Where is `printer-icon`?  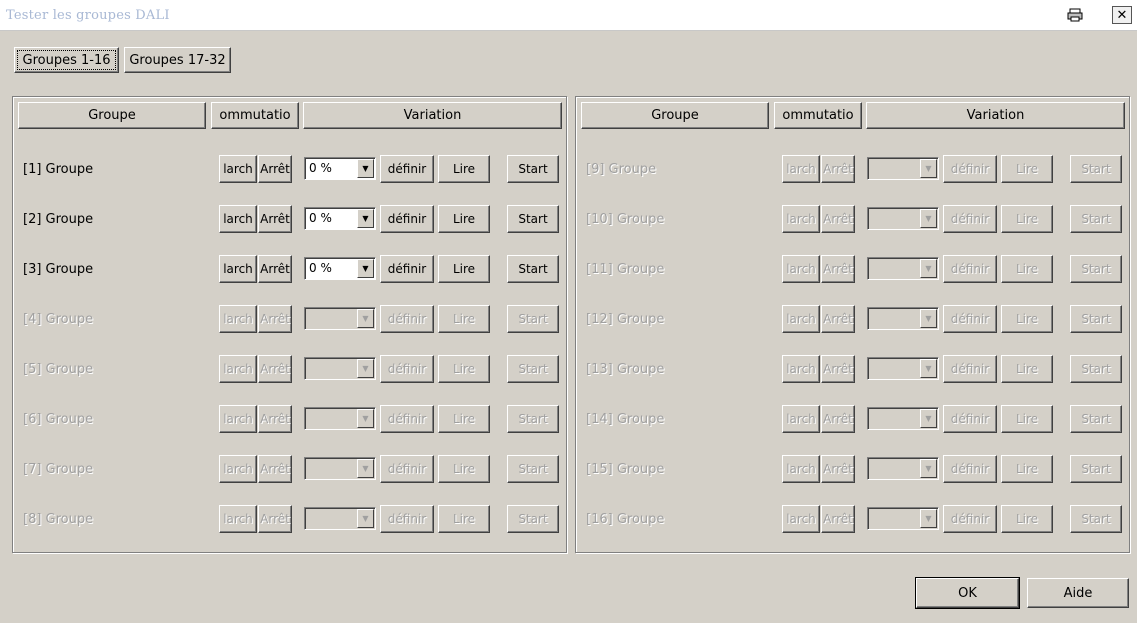 printer-icon is located at coordinates (1075, 15).